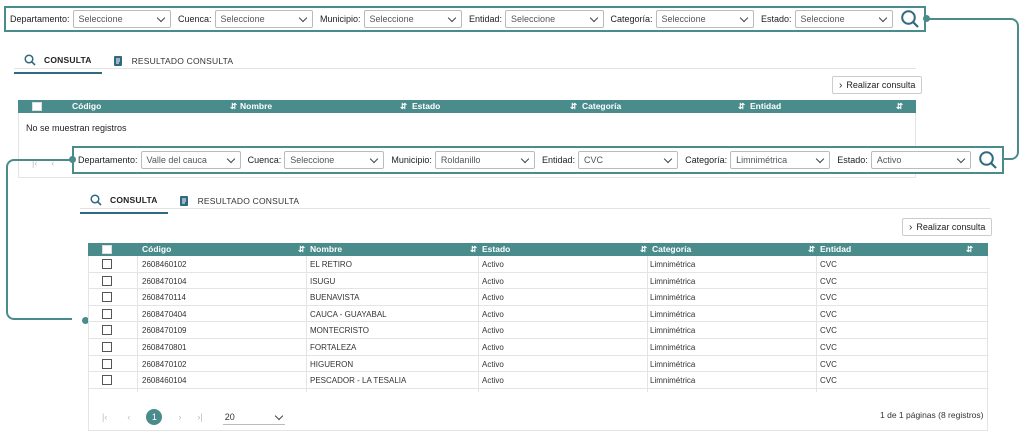  Describe the element at coordinates (844, 19) in the screenshot. I see `estado-select: Seleccione` at that location.